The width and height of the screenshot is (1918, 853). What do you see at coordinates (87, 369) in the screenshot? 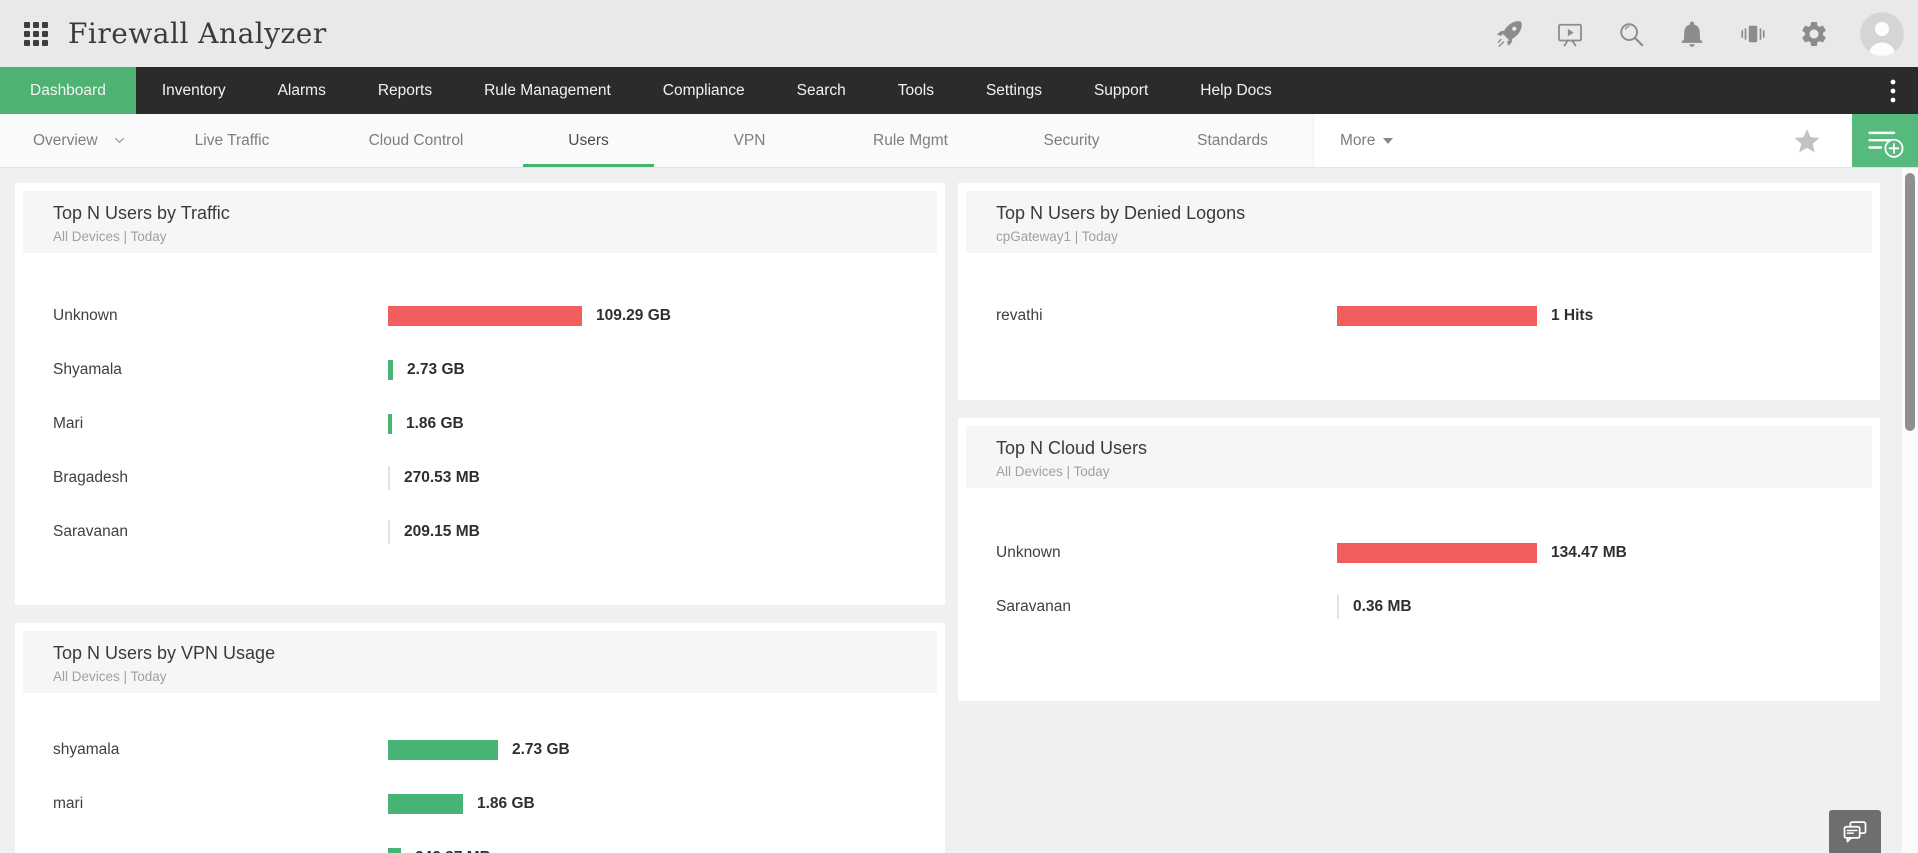
I see `row-user-label: Shyamala` at bounding box center [87, 369].